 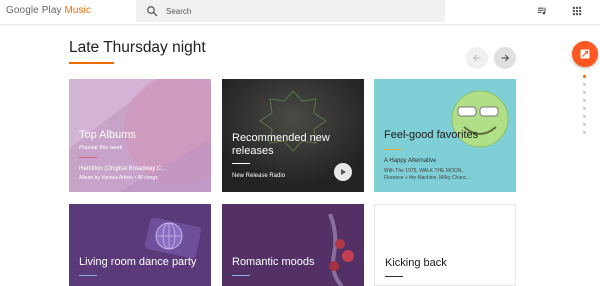 I want to click on card-title: Feel-good favorites, so click(x=431, y=135).